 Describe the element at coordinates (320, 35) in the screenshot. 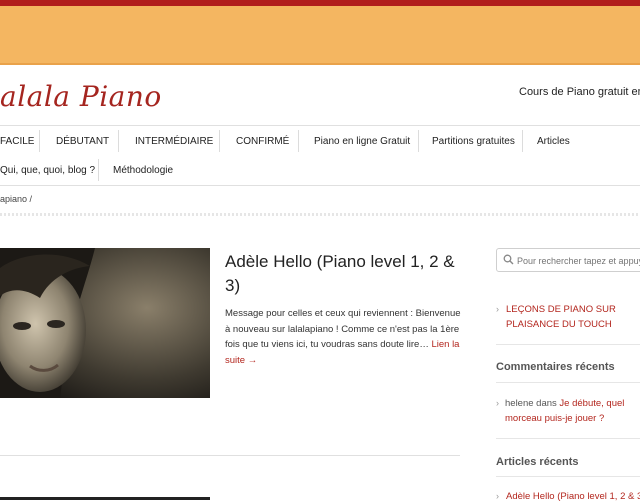

I see `header-banner` at that location.